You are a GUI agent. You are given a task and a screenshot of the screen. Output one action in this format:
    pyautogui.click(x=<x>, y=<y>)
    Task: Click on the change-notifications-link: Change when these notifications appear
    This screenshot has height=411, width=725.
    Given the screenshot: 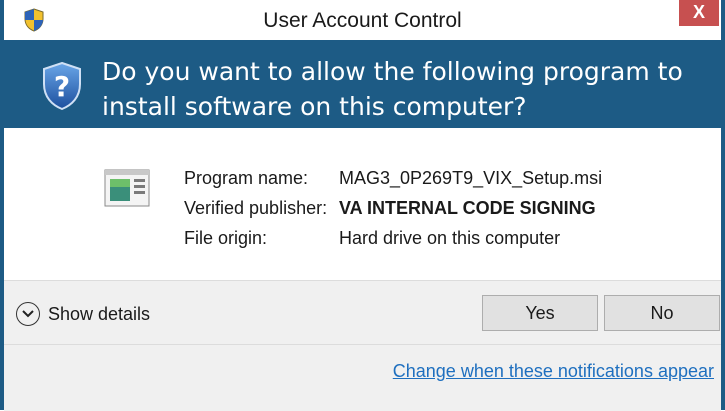 What is the action you would take?
    pyautogui.click(x=553, y=371)
    